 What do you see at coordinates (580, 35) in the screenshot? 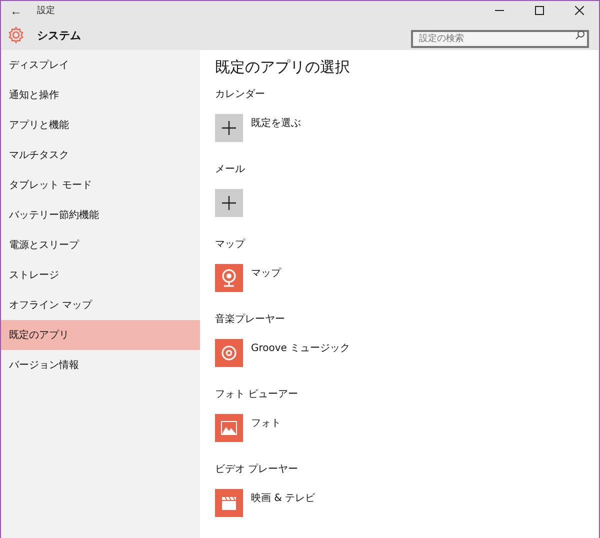
I see `search-icon` at bounding box center [580, 35].